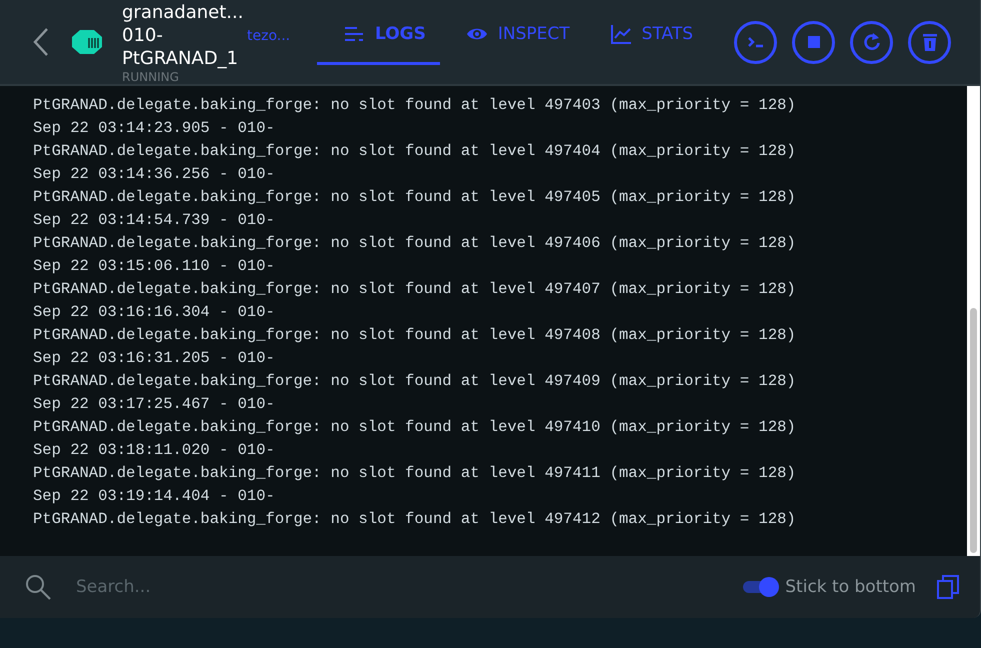 The width and height of the screenshot is (981, 648). What do you see at coordinates (415, 427) in the screenshot?
I see `log-line: PtGRANAD.delegate.baking_forge: no slot found at level 497410 (max_priority = 128)` at bounding box center [415, 427].